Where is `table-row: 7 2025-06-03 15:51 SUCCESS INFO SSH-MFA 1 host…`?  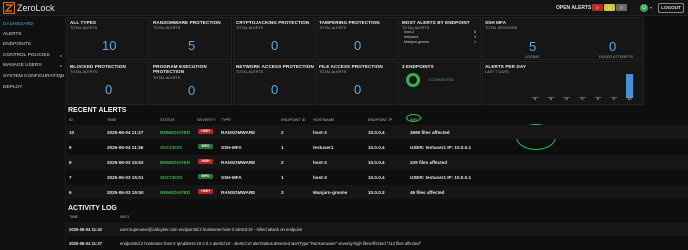 table-row: 7 2025-06-03 15:51 SUCCESS INFO SSH-MFA 1 host… is located at coordinates (377, 177).